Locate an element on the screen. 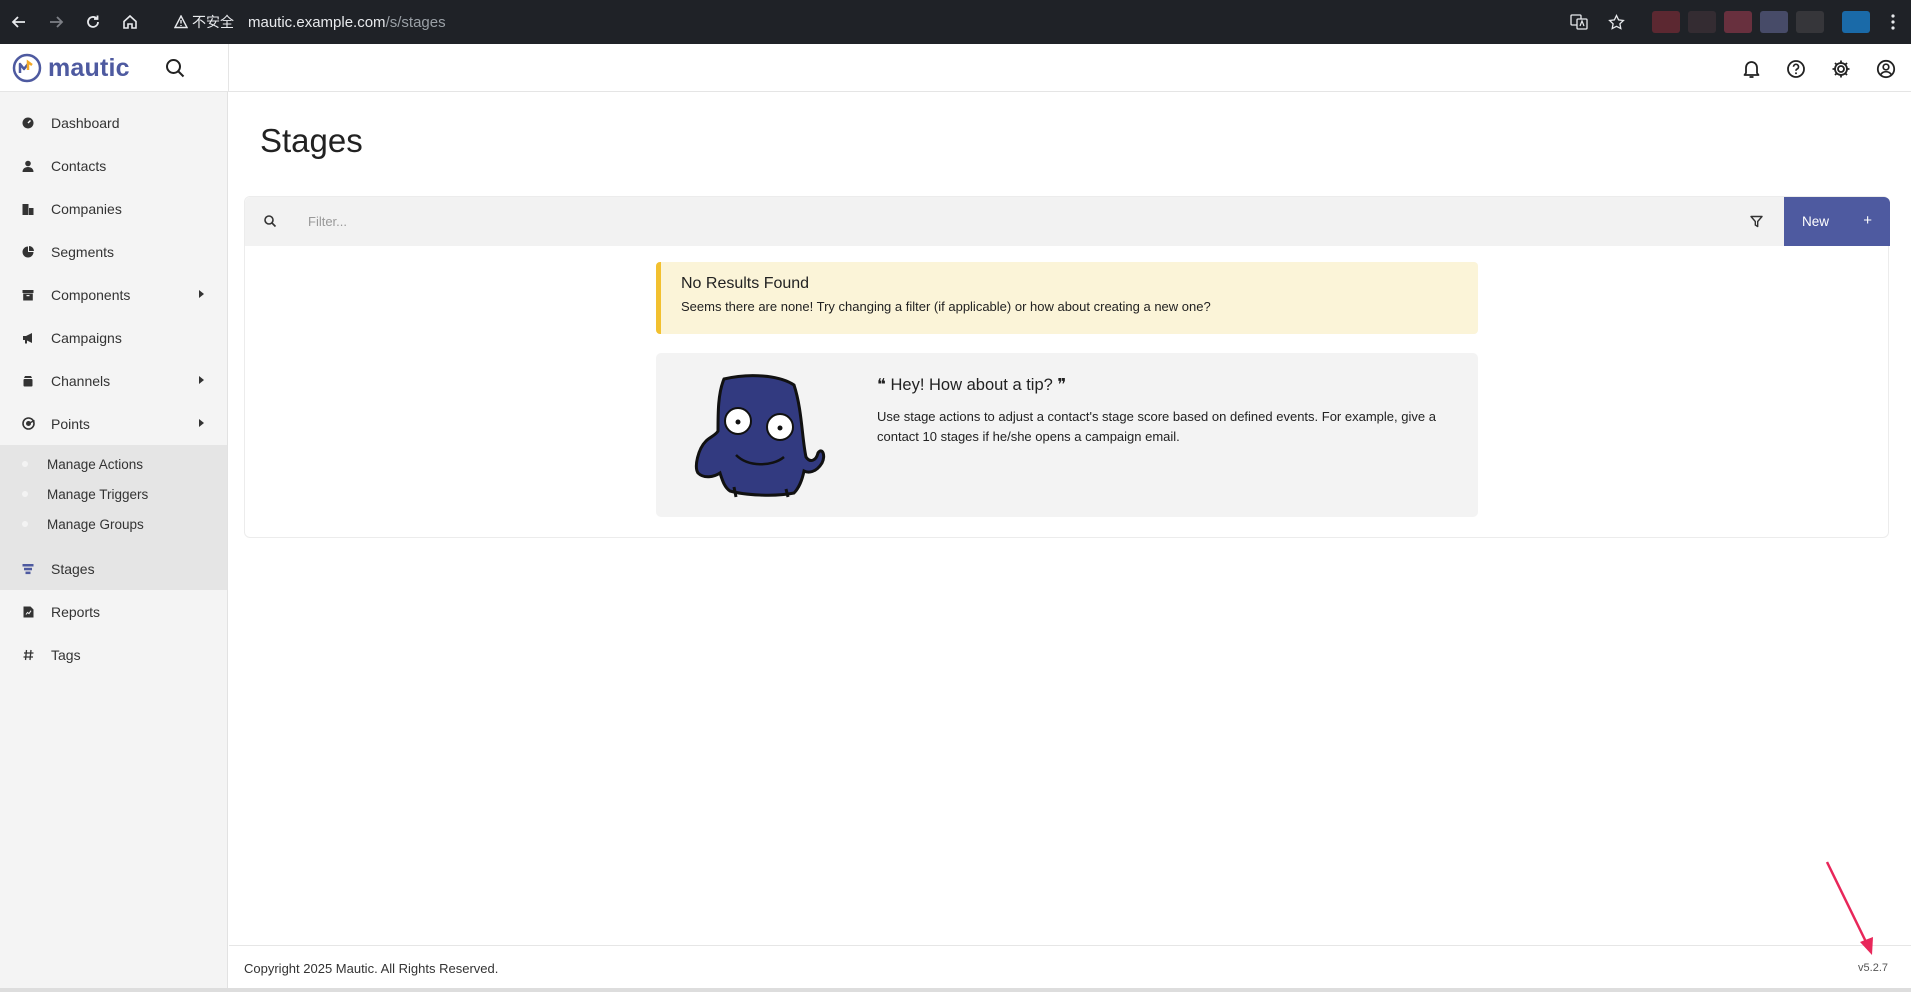 The width and height of the screenshot is (1911, 992). notifications-button is located at coordinates (1751, 69).